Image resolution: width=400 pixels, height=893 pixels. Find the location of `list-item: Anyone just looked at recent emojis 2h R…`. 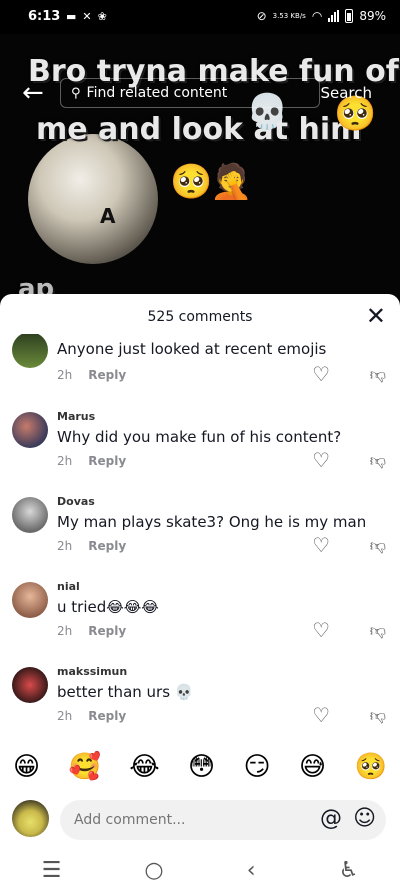

list-item: Anyone just looked at recent emojis 2h R… is located at coordinates (200, 370).